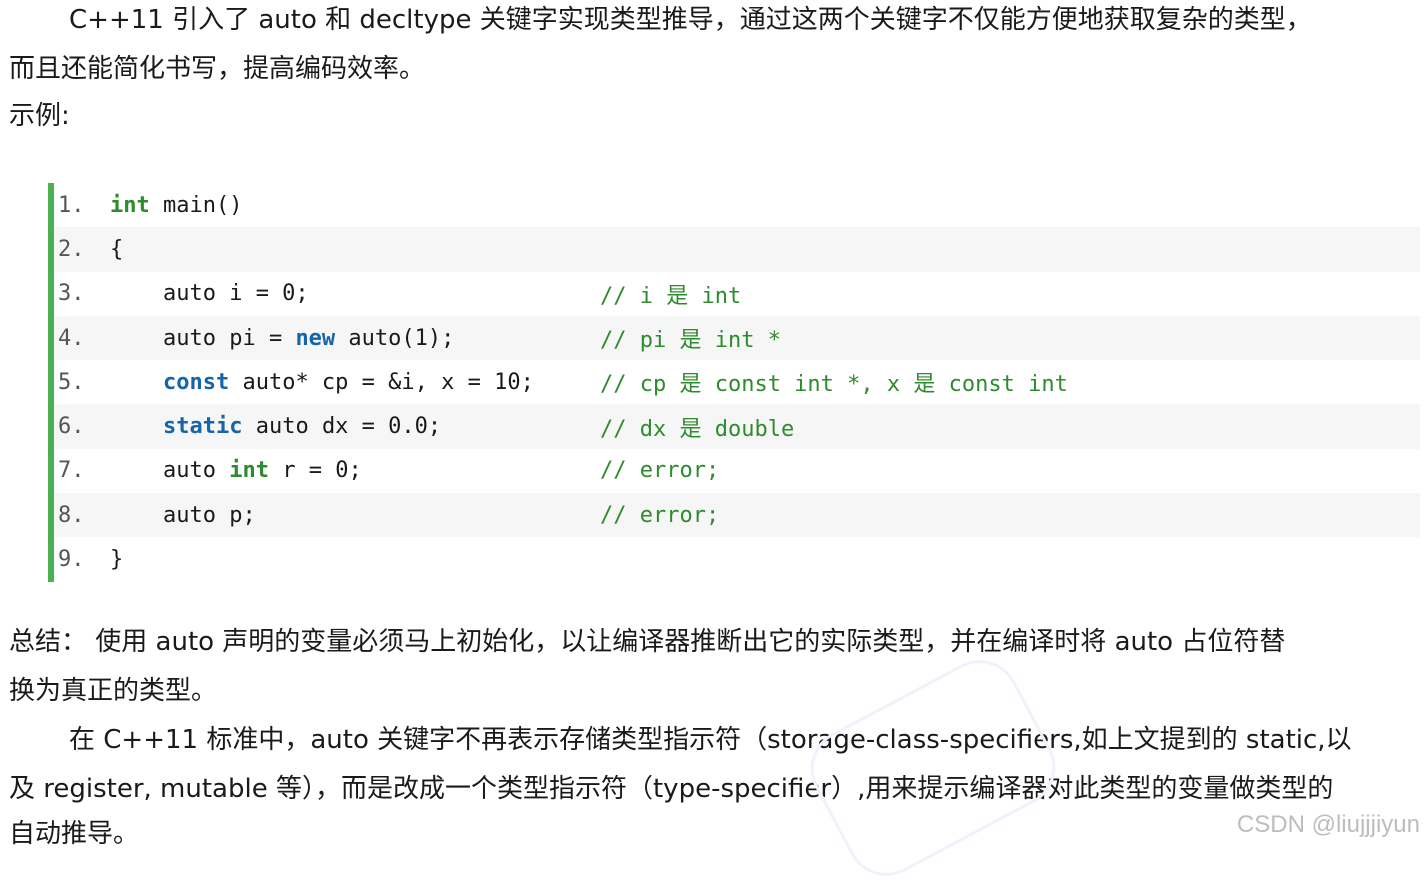 The width and height of the screenshot is (1426, 890). I want to click on code-statement: auto i = 0;, so click(209, 293).